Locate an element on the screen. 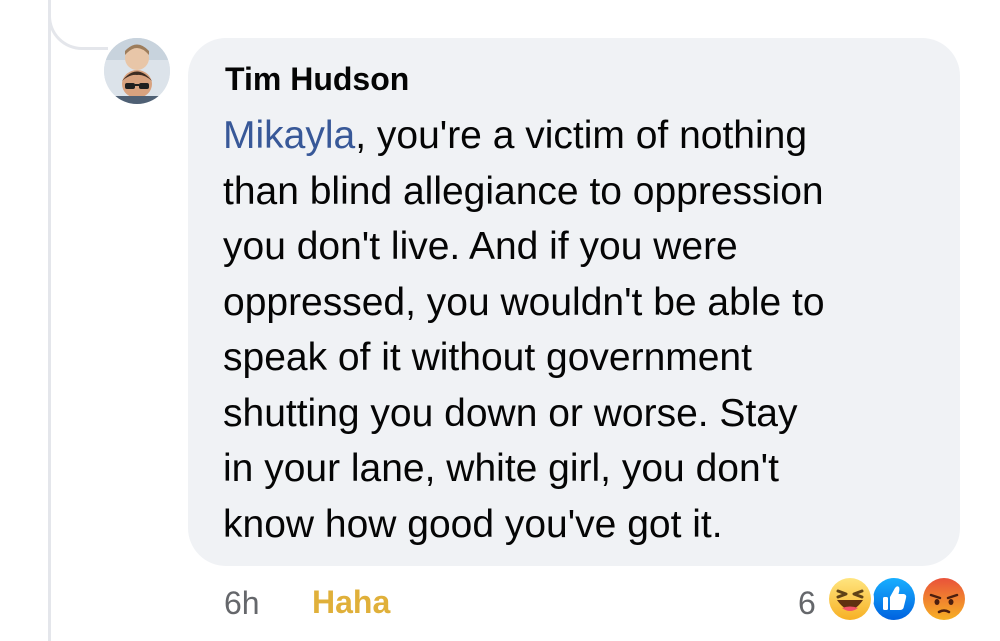 The width and height of the screenshot is (1000, 641). avatar is located at coordinates (137, 71).